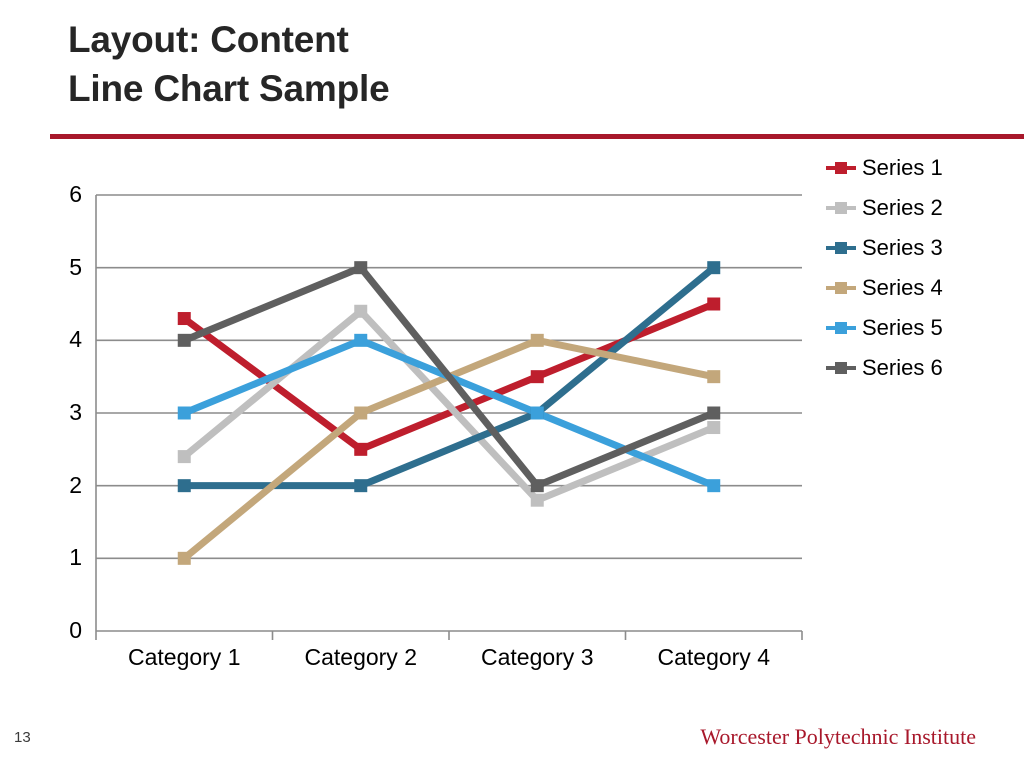 Image resolution: width=1024 pixels, height=768 pixels. I want to click on x-tick-label: Category 2, so click(360, 657).